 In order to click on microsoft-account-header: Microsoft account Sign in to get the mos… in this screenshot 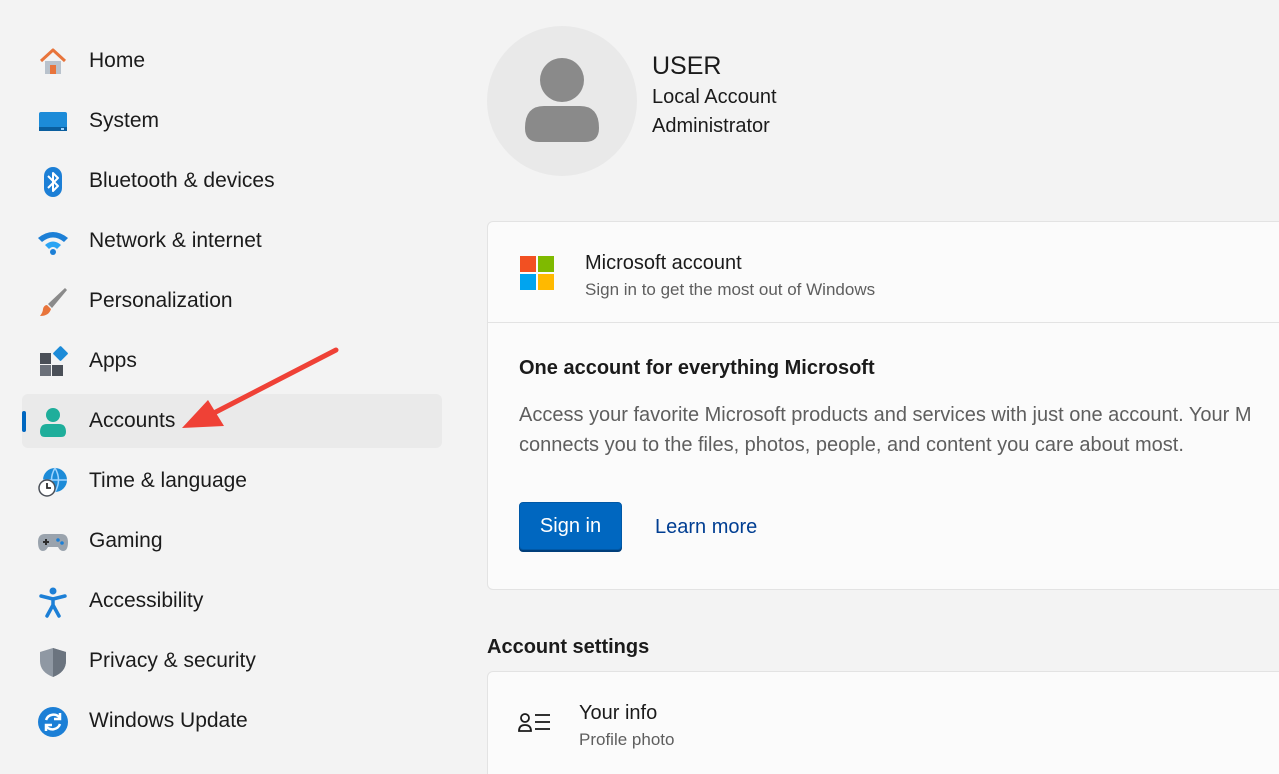, I will do `click(883, 272)`.